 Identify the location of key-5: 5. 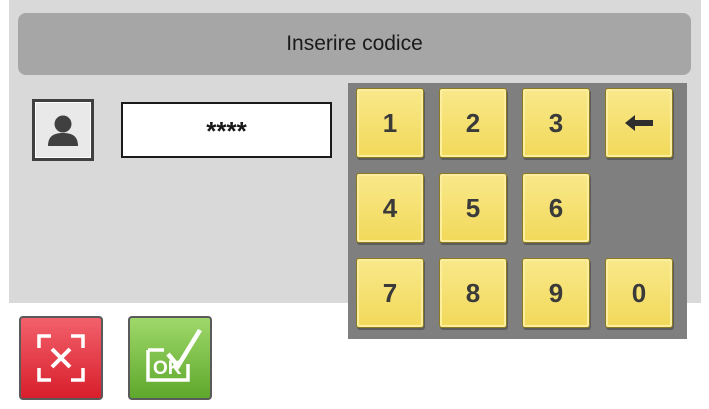
(473, 208).